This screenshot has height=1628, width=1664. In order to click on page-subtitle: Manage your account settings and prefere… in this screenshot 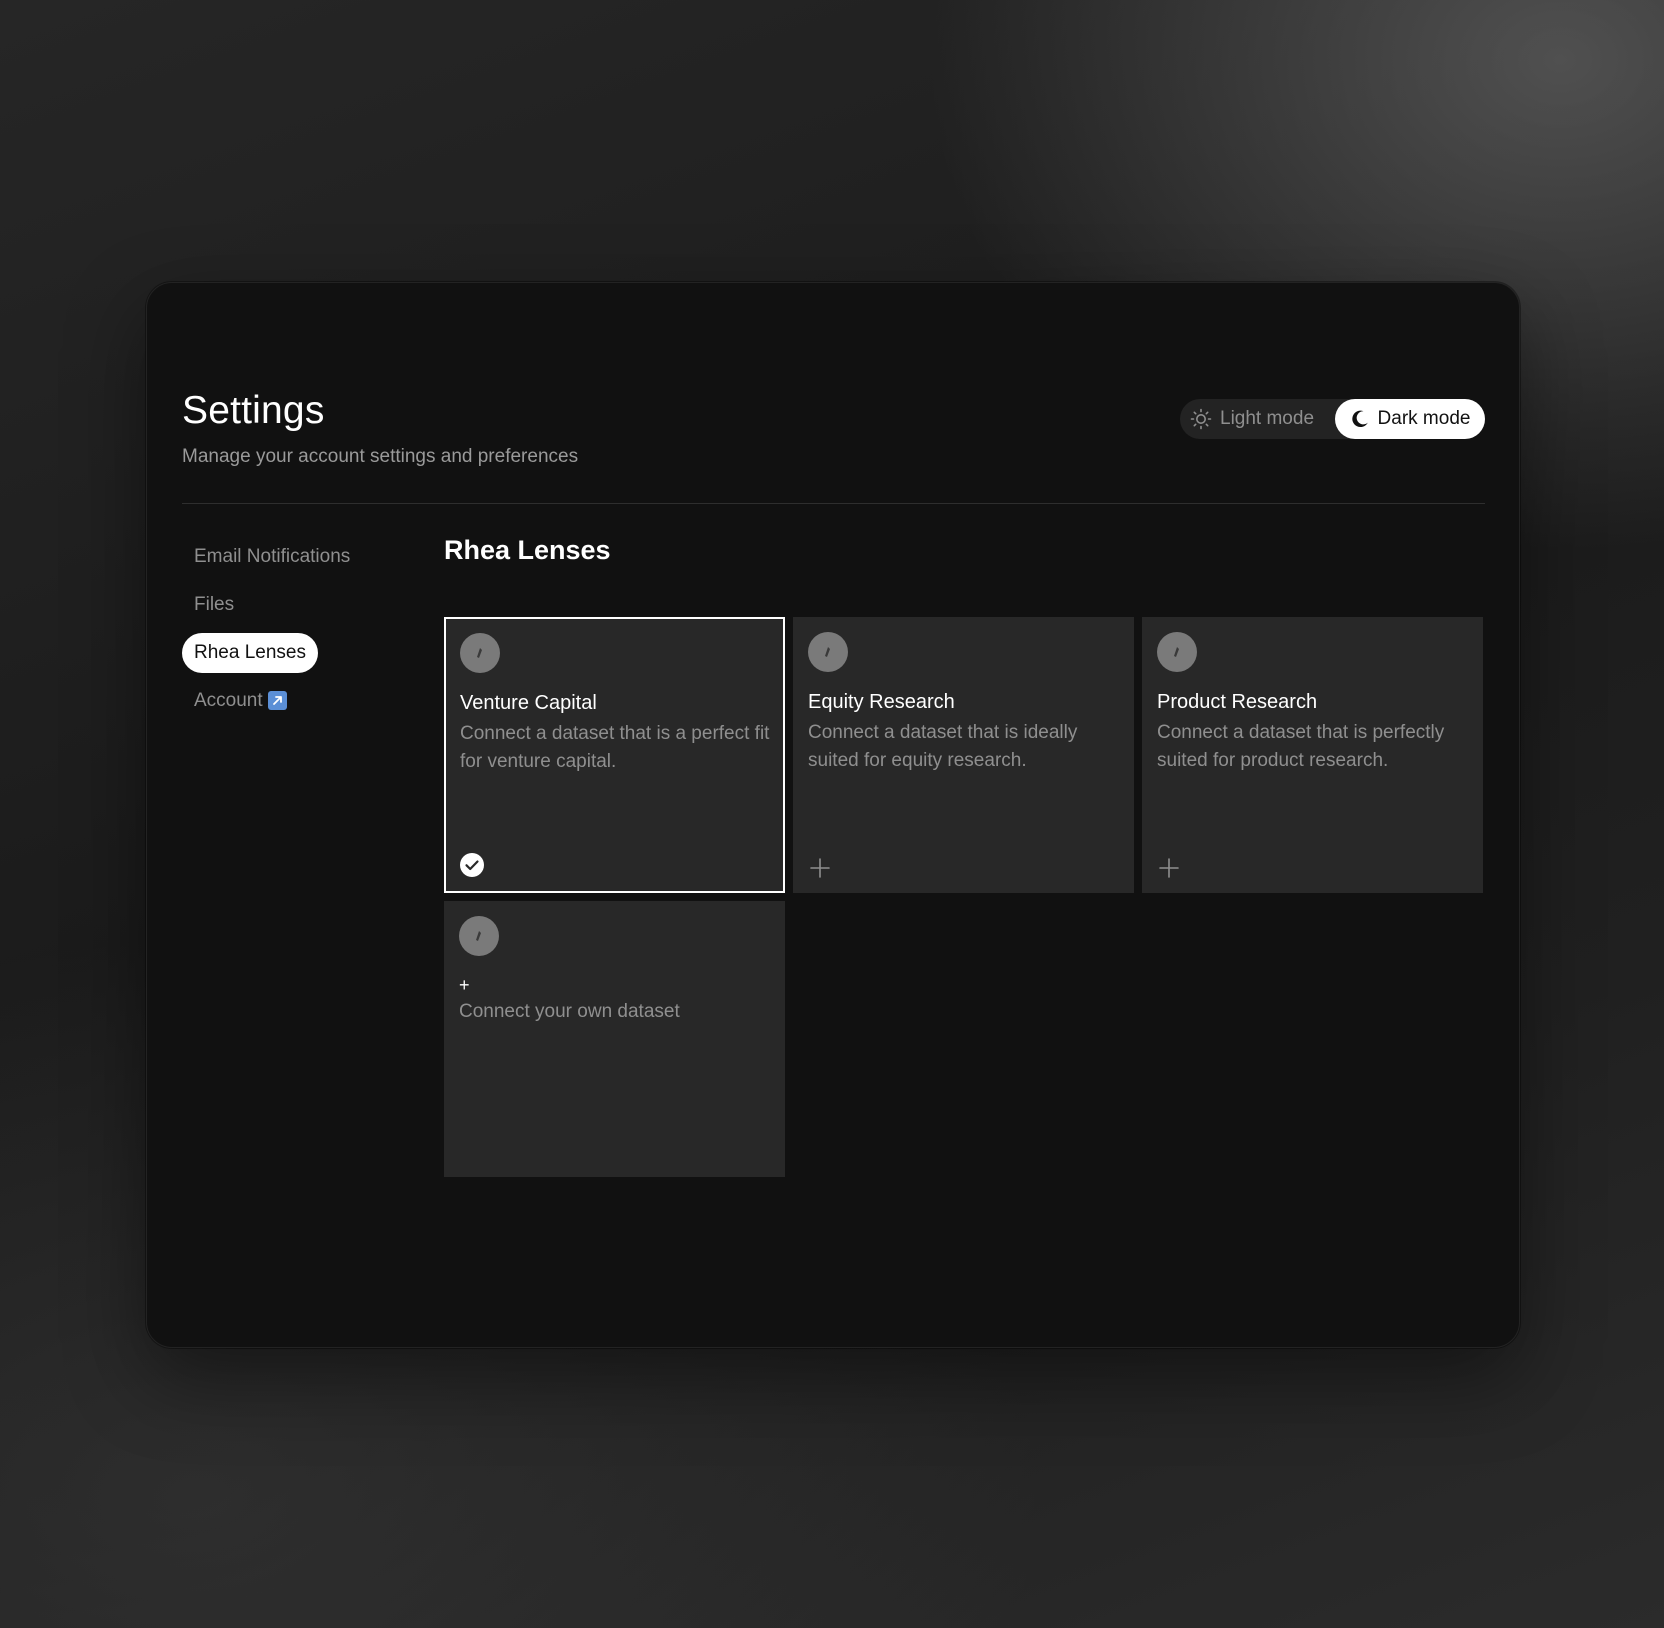, I will do `click(380, 456)`.